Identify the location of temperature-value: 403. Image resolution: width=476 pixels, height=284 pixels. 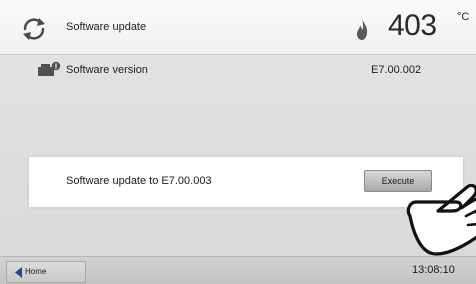
(412, 25).